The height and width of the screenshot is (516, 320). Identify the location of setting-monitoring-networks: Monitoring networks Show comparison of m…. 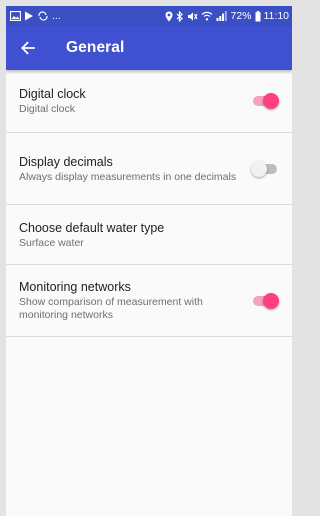
(149, 301).